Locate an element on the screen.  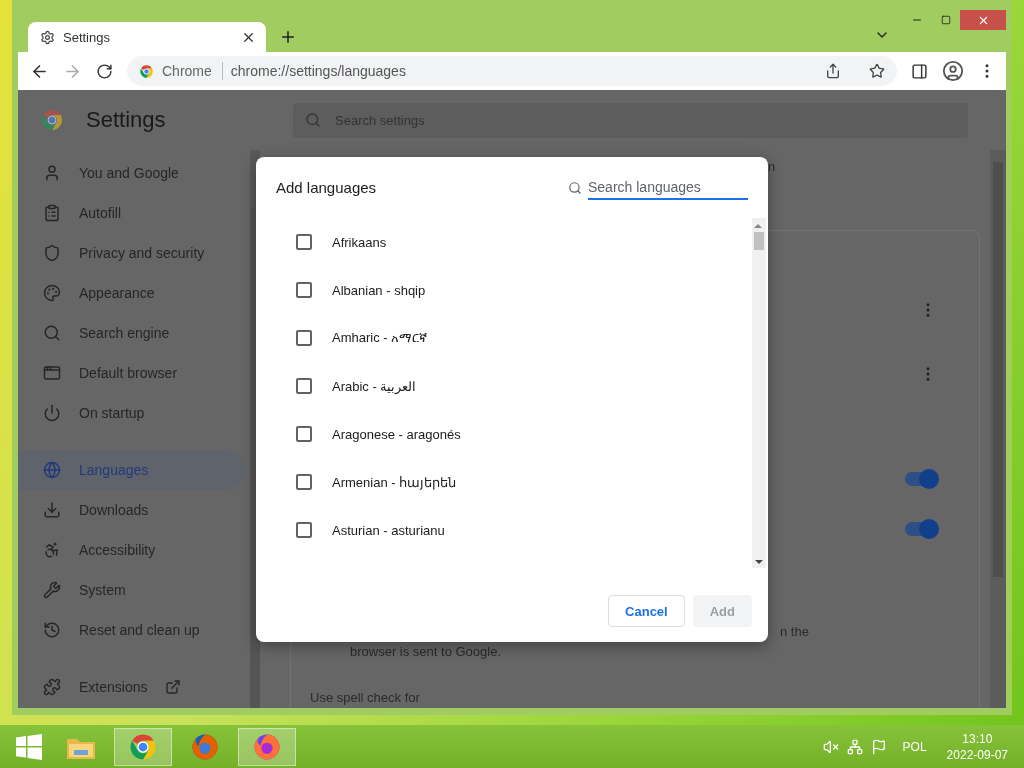
windows-logo-icon is located at coordinates (29, 746).